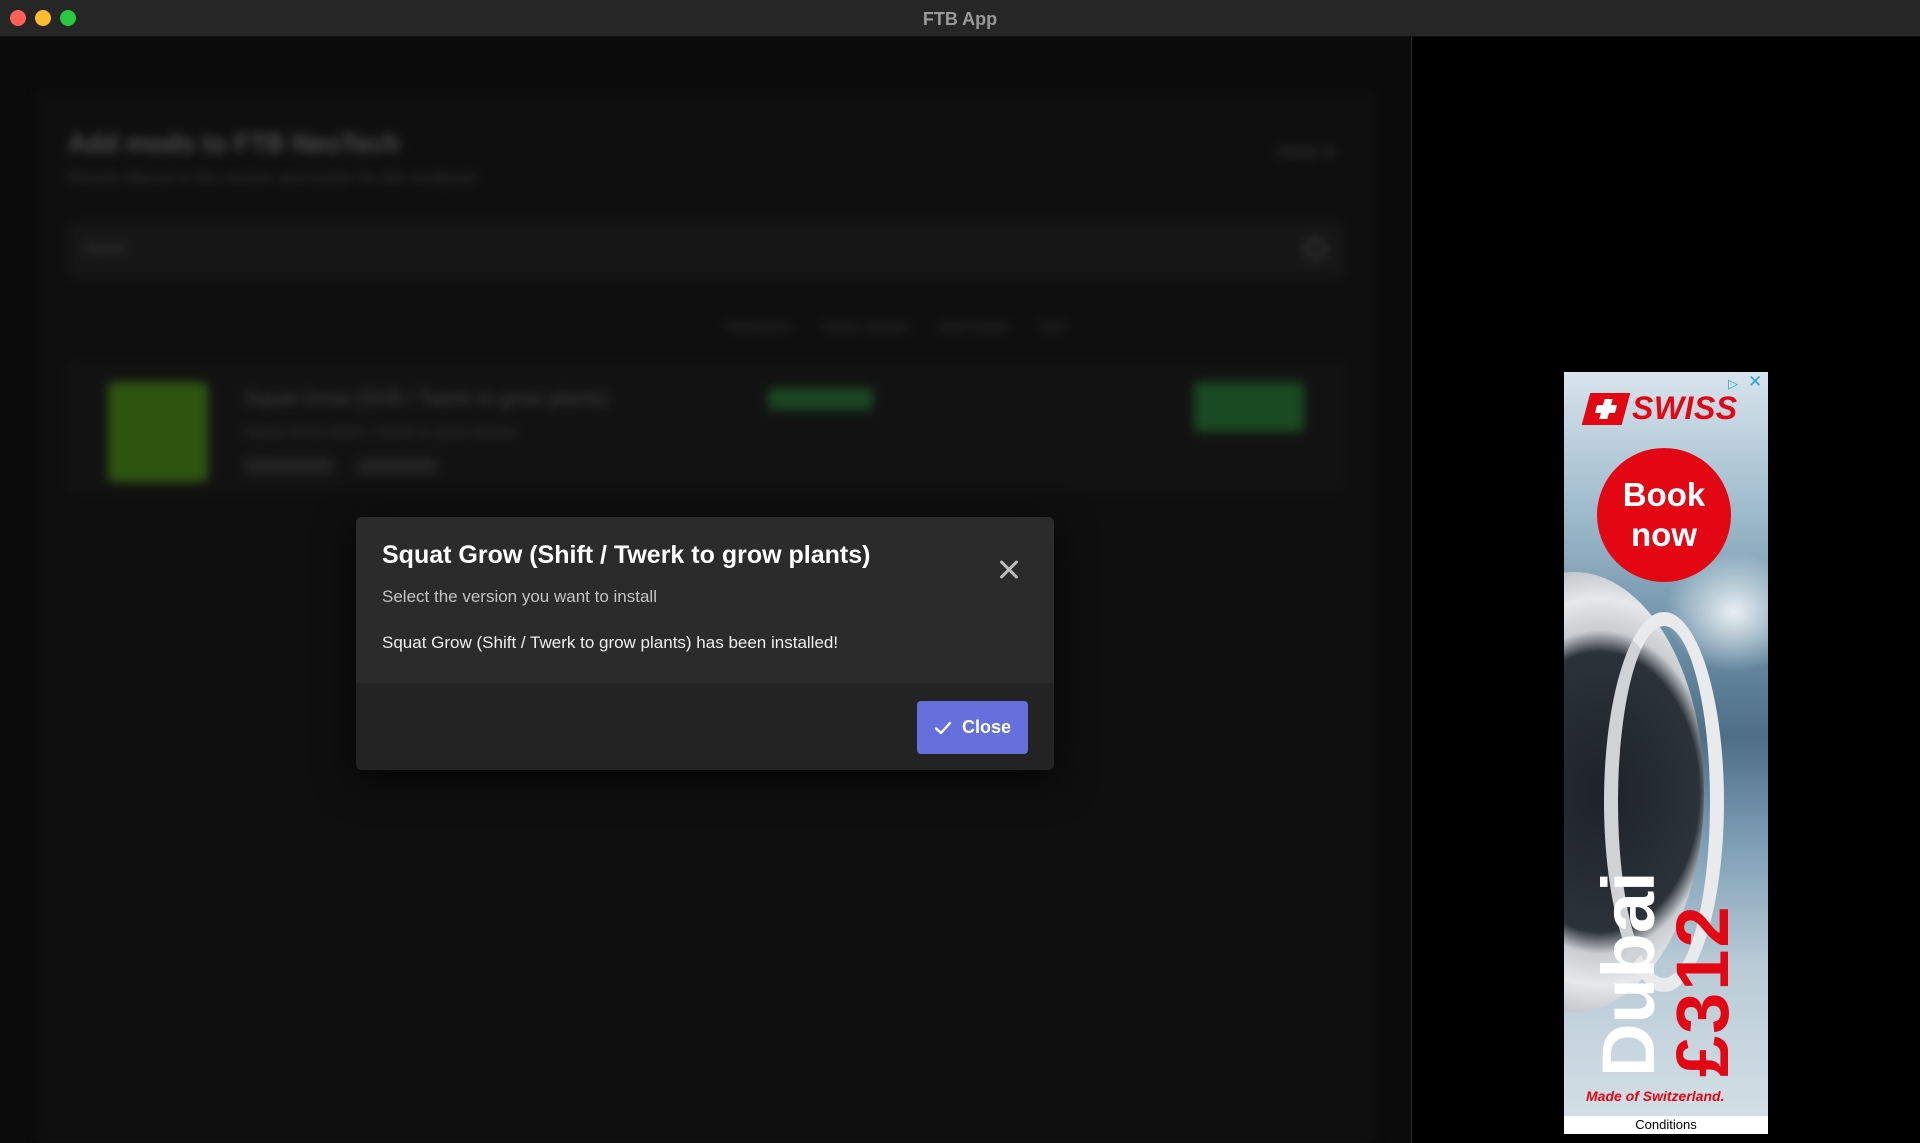  What do you see at coordinates (820, 399) in the screenshot?
I see `bg-mod-badge` at bounding box center [820, 399].